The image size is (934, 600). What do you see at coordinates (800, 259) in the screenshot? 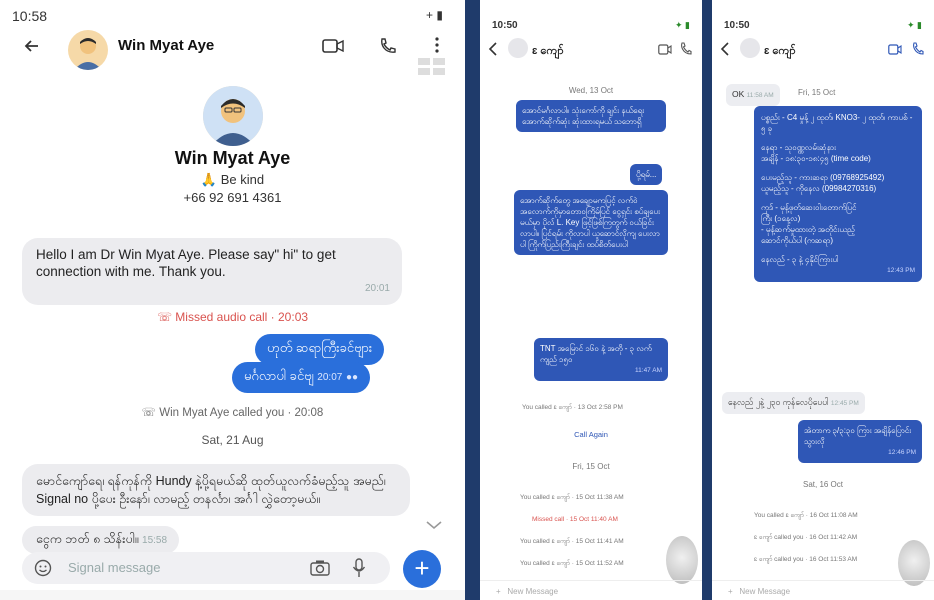
I see `bubble-line: နေလည် - ၃ နဲ့ ၄နိုင်ကြားပါ` at bounding box center [800, 259].